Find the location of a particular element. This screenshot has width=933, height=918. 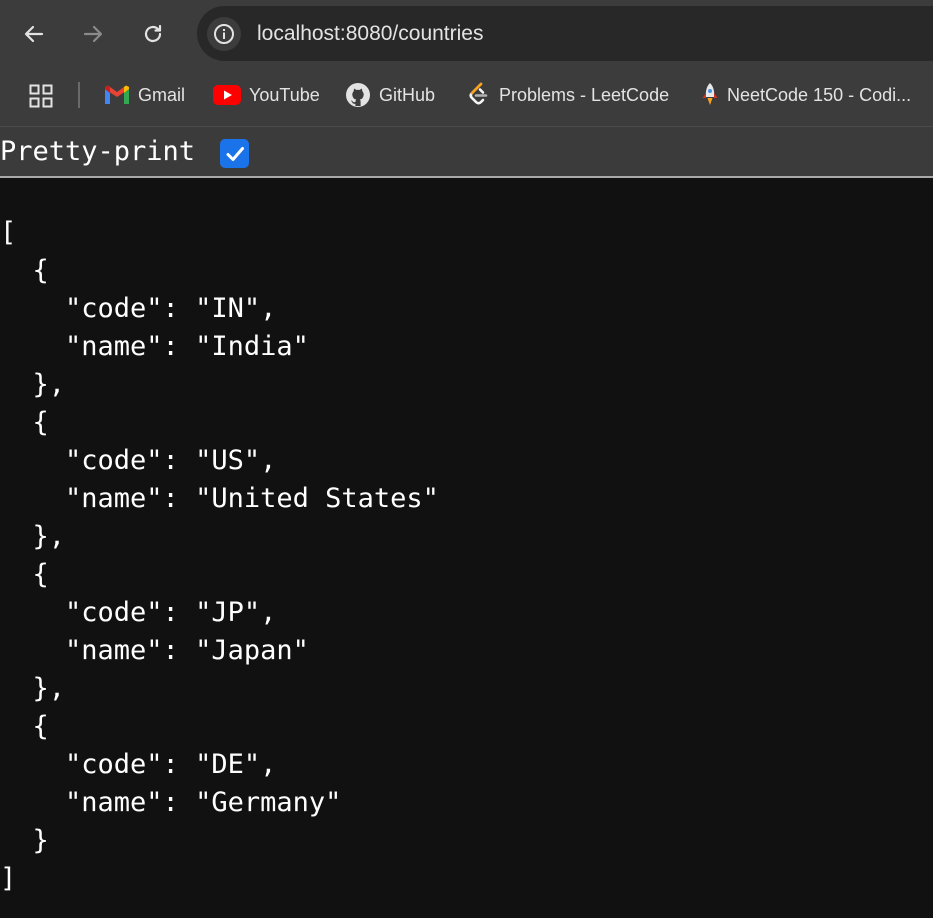

checkmark-icon is located at coordinates (235, 153).